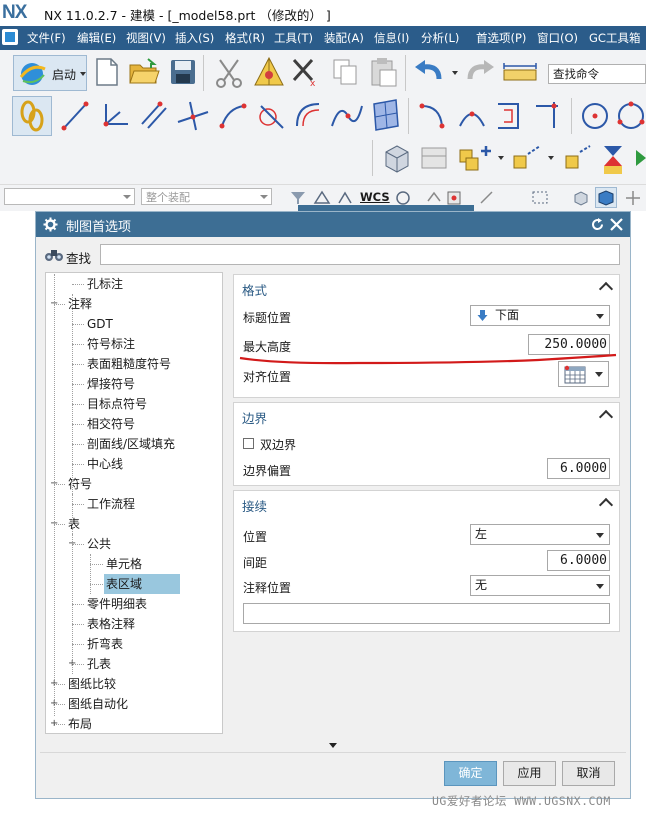  What do you see at coordinates (117, 604) in the screenshot?
I see `tree-item: 零件明细表` at bounding box center [117, 604].